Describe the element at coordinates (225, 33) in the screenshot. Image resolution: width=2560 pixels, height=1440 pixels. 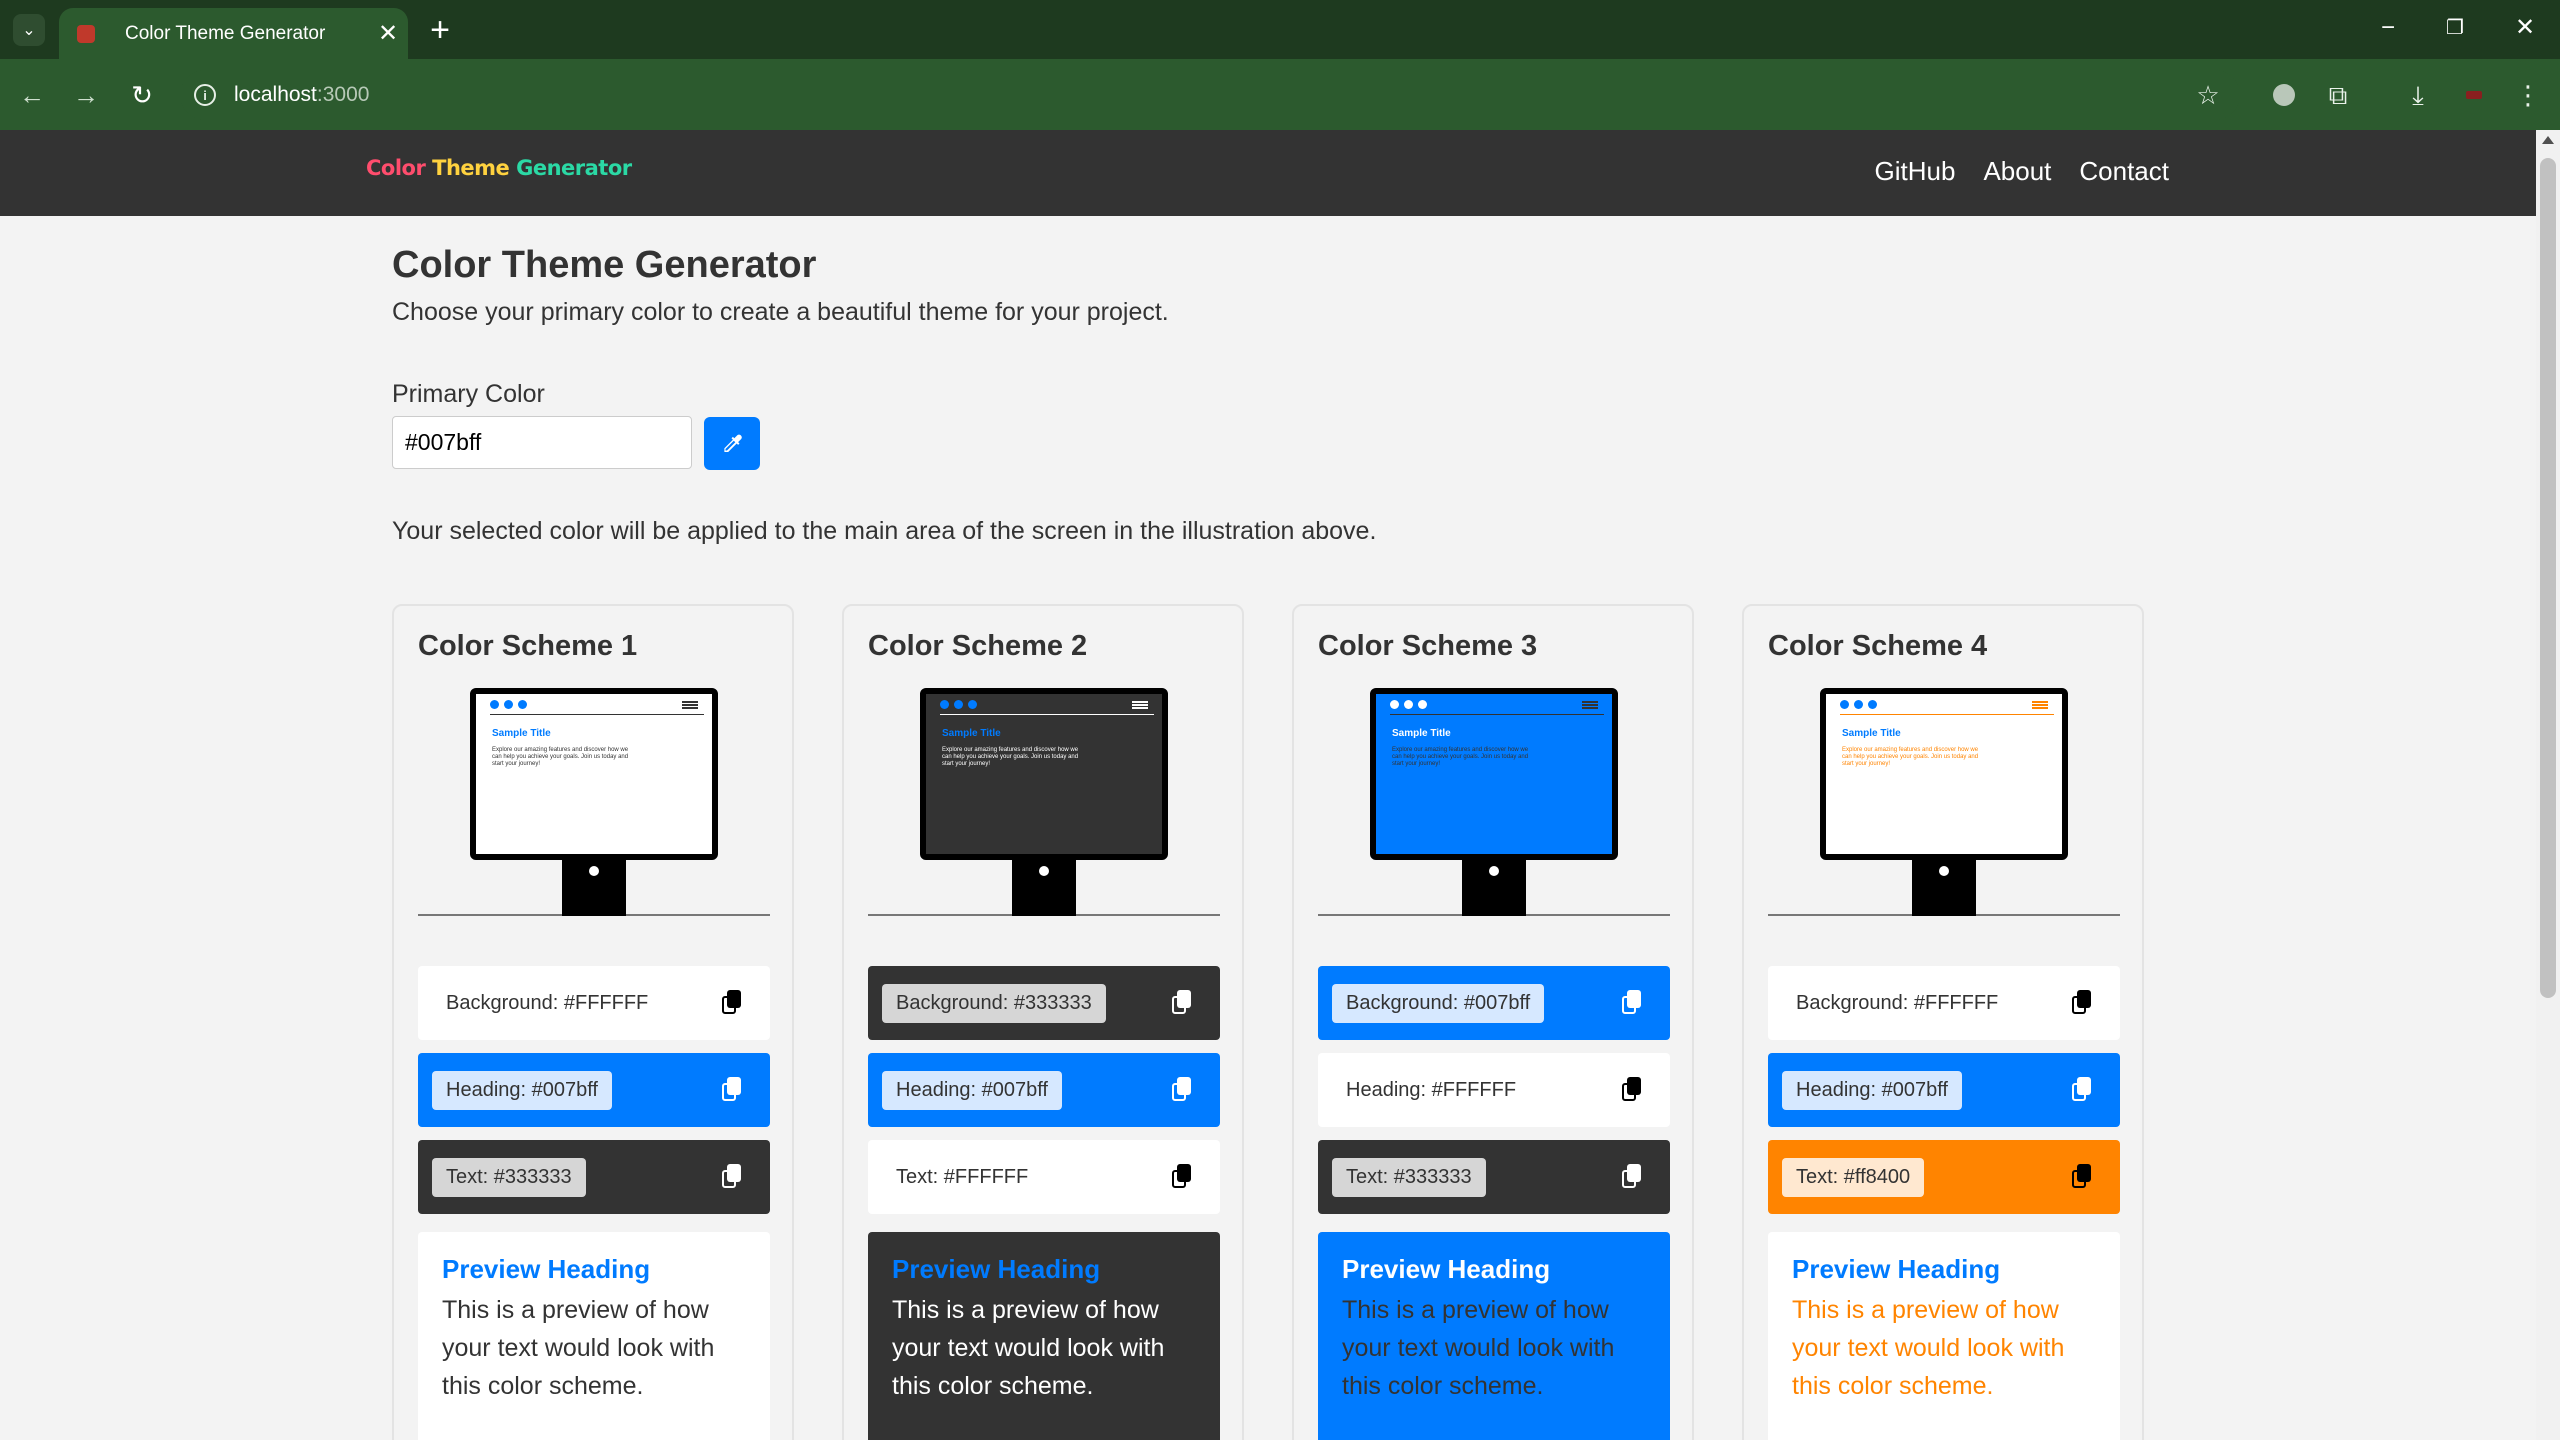
I see `tab-title: Color Theme Generator` at that location.